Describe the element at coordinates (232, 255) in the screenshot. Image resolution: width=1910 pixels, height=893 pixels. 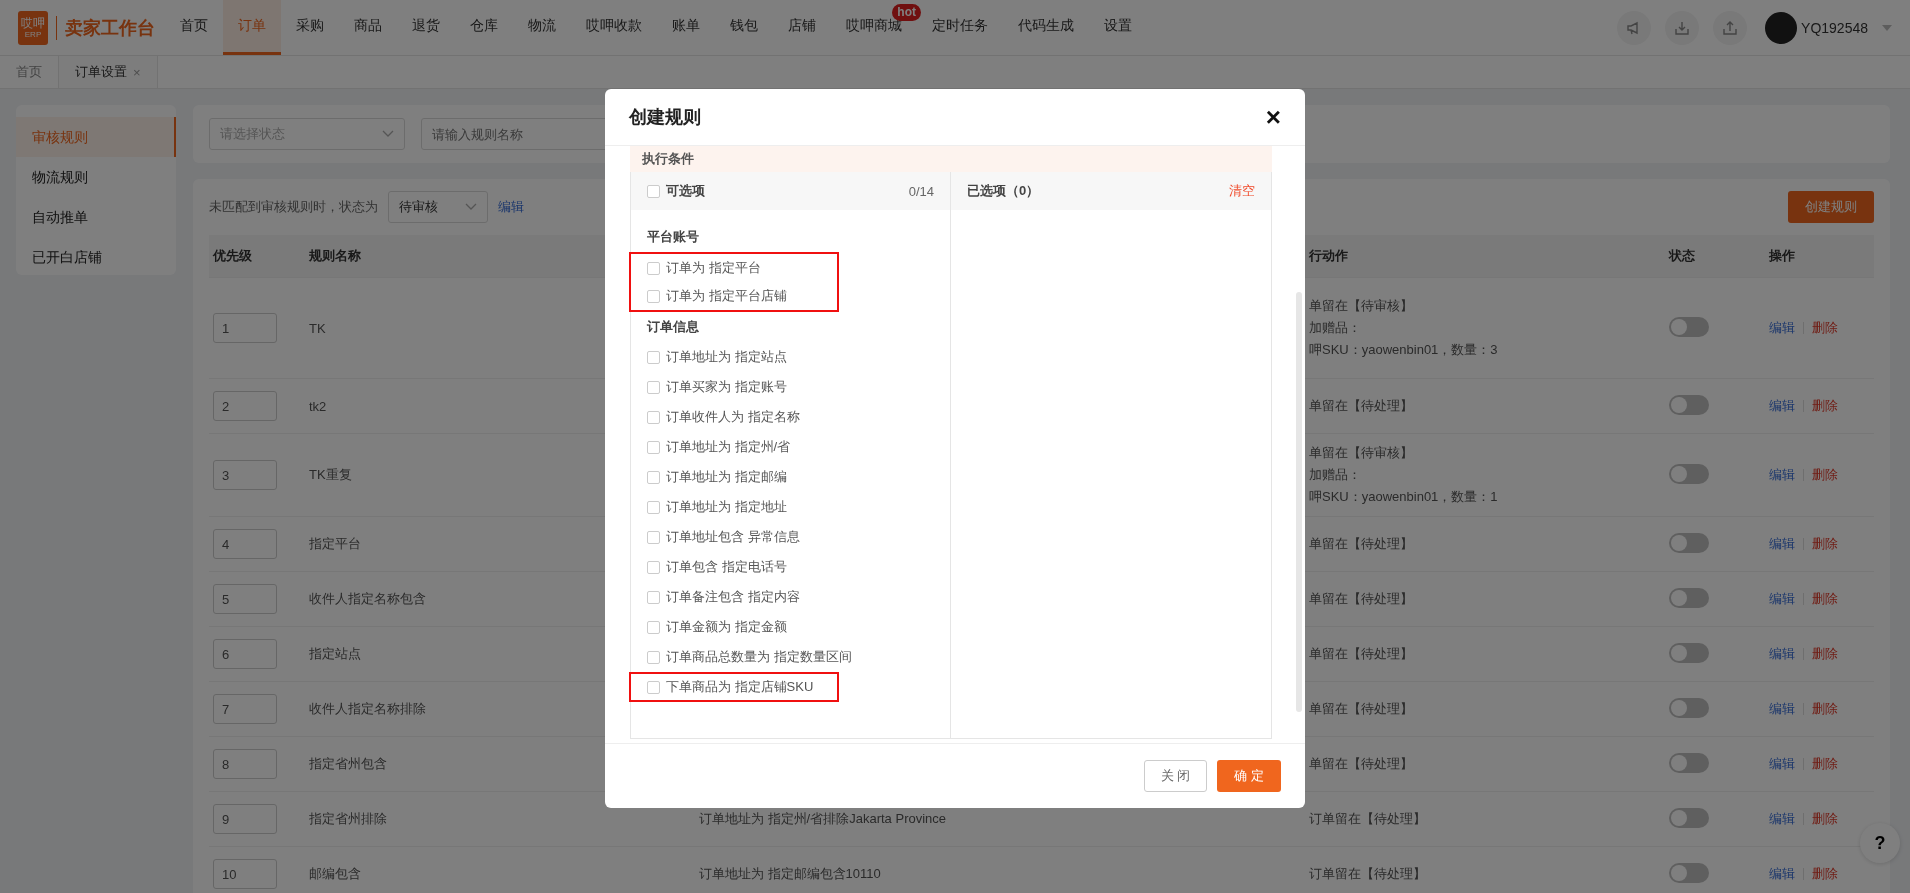
I see `column-header: 优先级` at that location.